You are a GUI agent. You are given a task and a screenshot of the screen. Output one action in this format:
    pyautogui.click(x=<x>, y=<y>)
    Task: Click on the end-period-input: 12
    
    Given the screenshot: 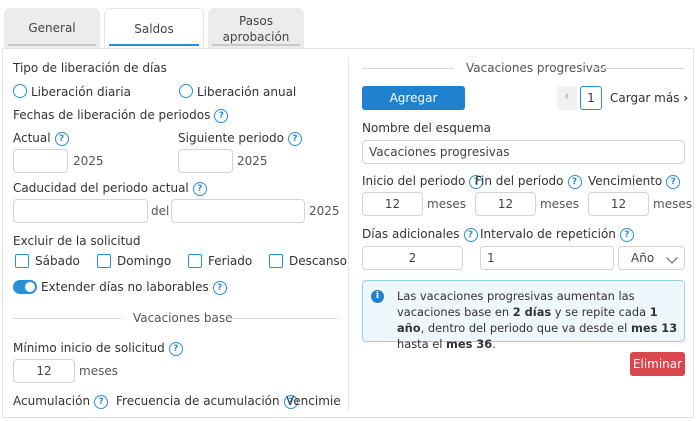 What is the action you would take?
    pyautogui.click(x=505, y=204)
    